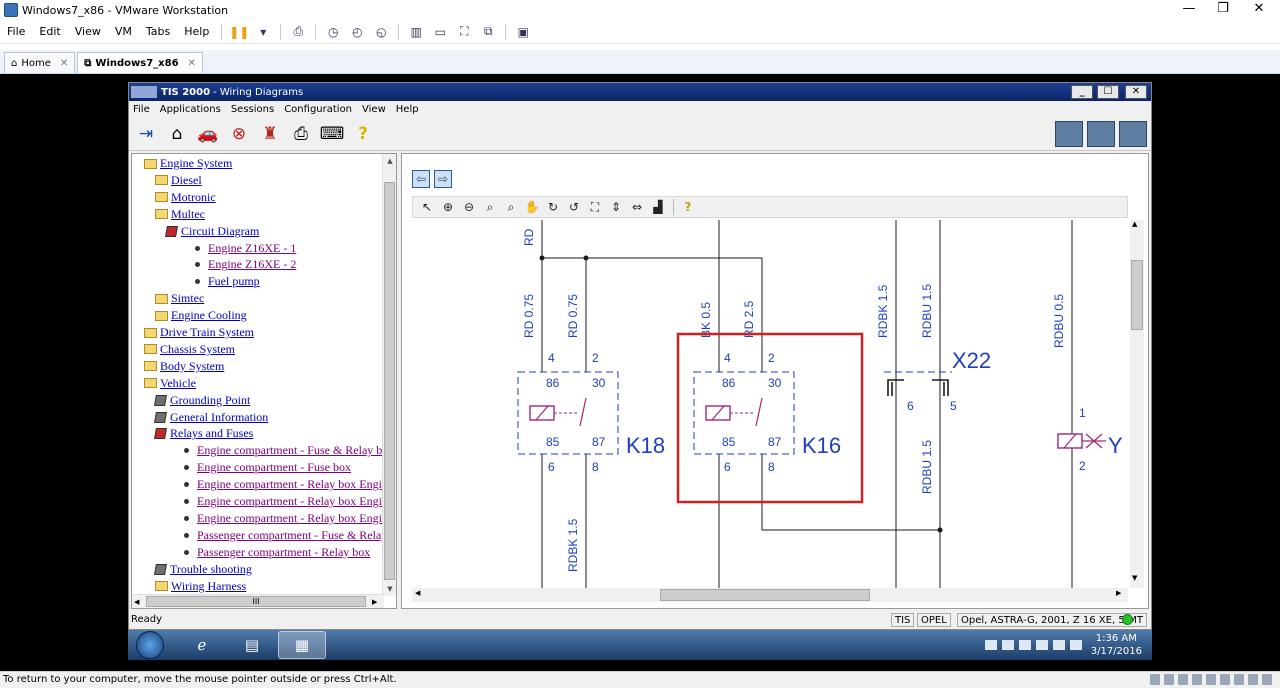 Image resolution: width=1280 pixels, height=688 pixels. What do you see at coordinates (1211, 679) in the screenshot?
I see `usb-icon` at bounding box center [1211, 679].